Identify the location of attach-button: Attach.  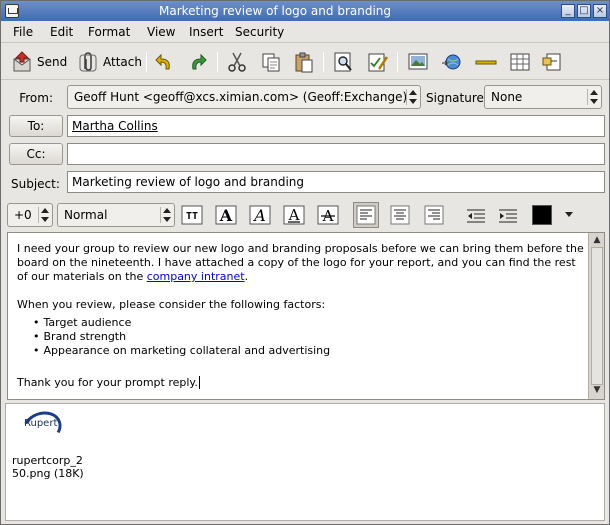
(109, 62).